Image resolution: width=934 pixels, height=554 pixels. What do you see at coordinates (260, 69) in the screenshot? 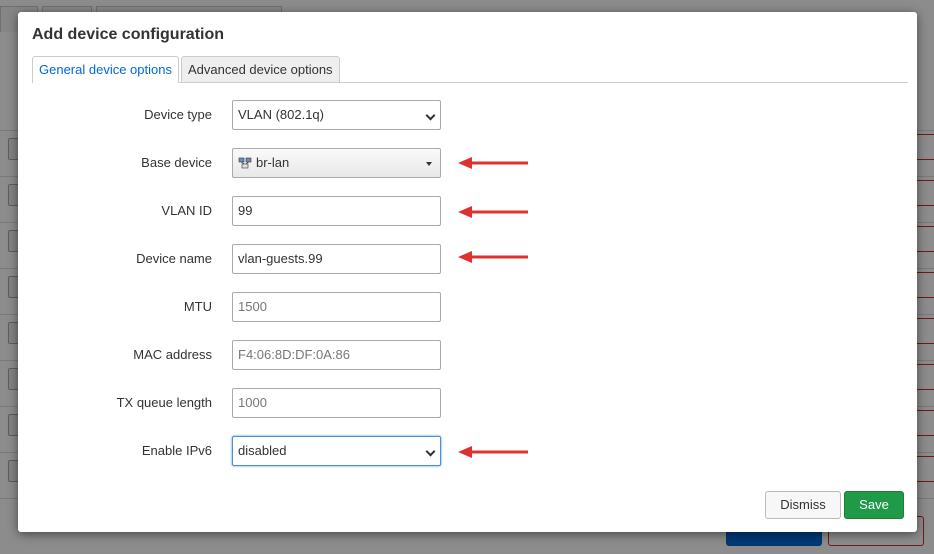
I see `tab-advanced-device-options: Advanced device options` at bounding box center [260, 69].